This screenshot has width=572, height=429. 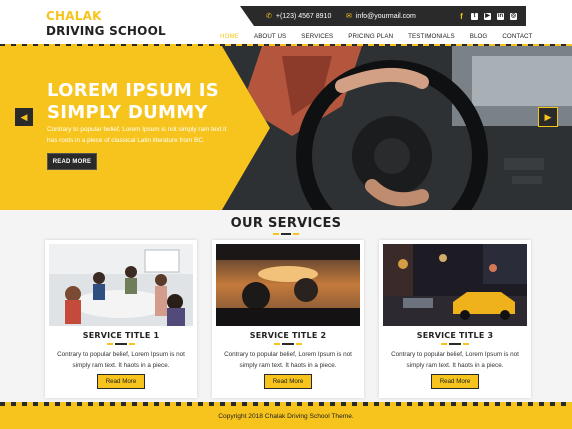 I want to click on service-1-divider, so click(x=121, y=344).